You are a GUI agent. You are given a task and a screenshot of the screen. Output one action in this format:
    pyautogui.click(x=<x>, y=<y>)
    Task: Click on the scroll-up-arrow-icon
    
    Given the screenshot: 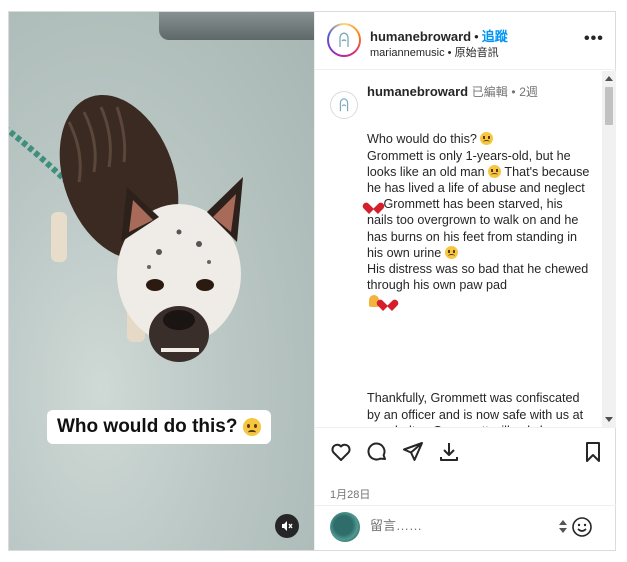 What is the action you would take?
    pyautogui.click(x=609, y=78)
    